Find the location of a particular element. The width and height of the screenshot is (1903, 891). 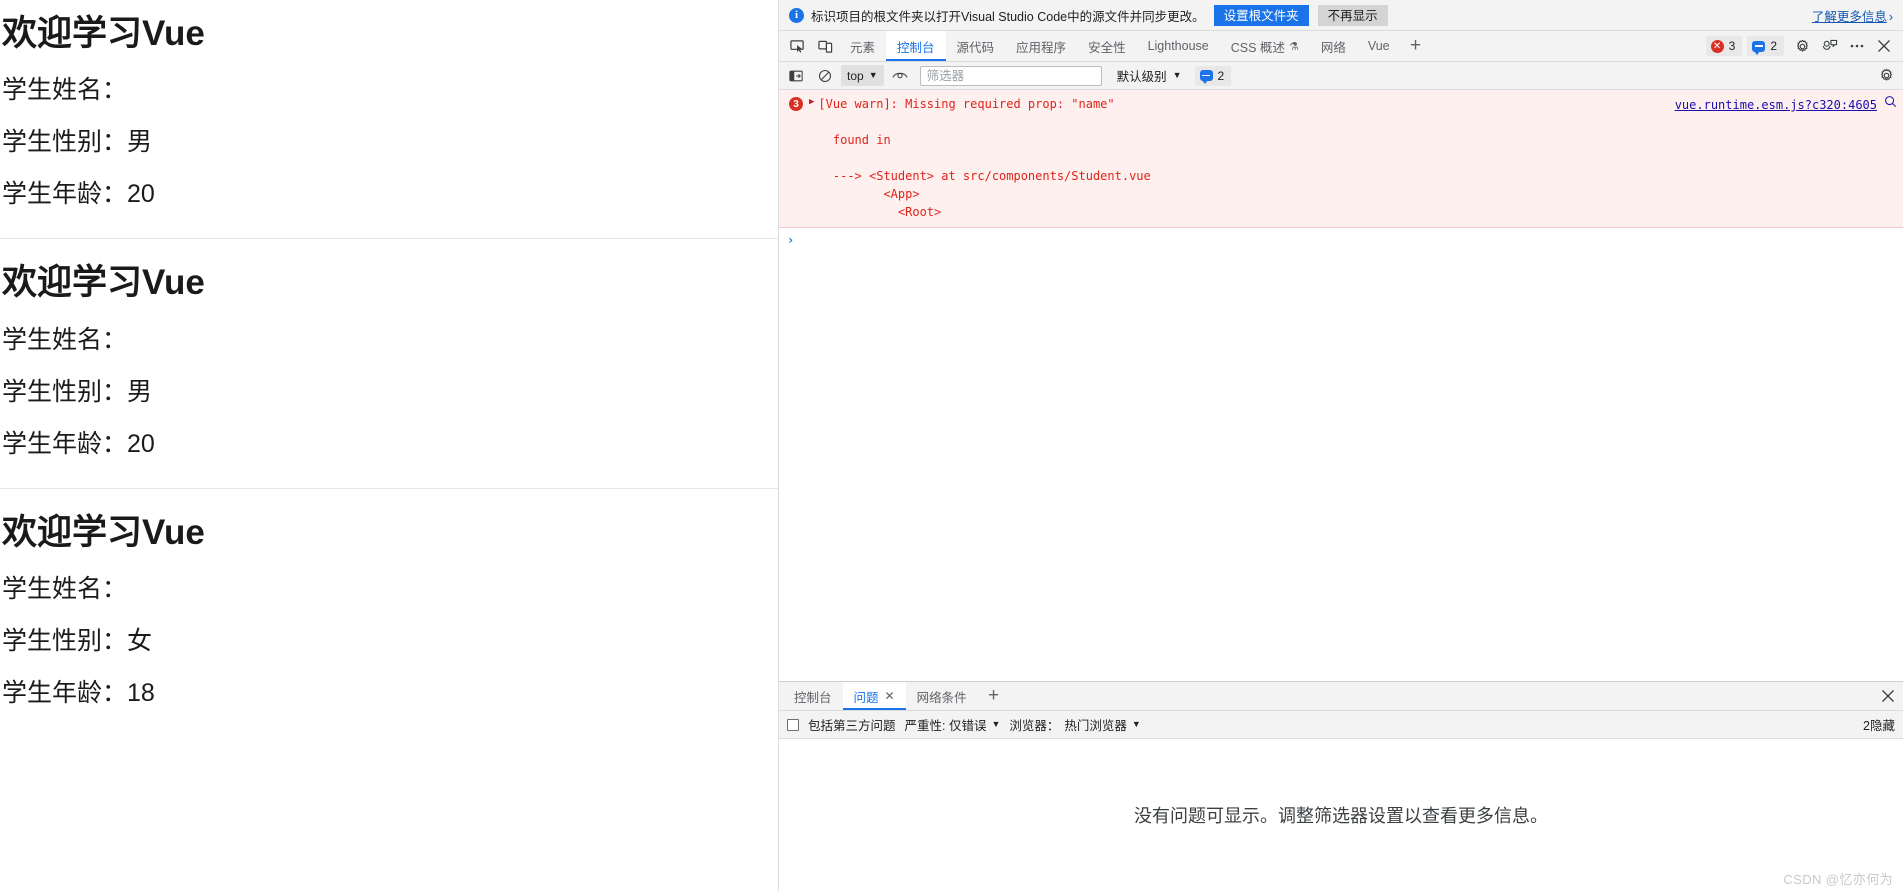

devtools-header-actions: ✕ 3 2 is located at coordinates (1804, 46).